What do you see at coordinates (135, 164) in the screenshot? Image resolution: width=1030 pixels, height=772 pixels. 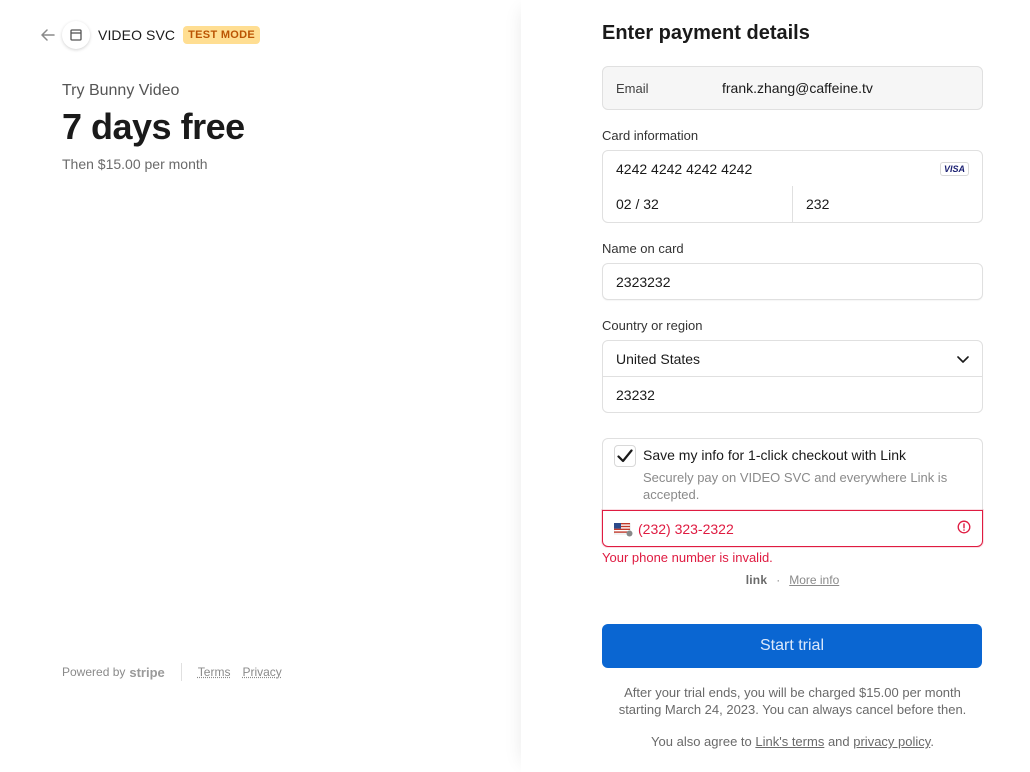 I see `product-then: Then $15.00 per month` at bounding box center [135, 164].